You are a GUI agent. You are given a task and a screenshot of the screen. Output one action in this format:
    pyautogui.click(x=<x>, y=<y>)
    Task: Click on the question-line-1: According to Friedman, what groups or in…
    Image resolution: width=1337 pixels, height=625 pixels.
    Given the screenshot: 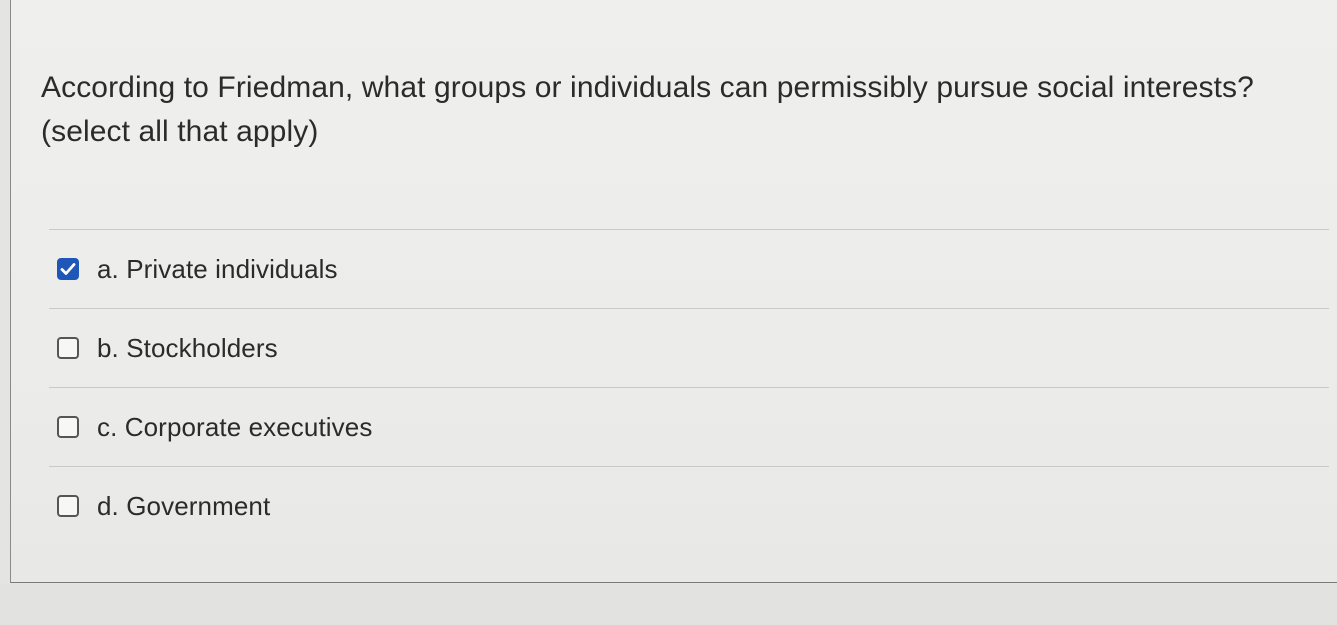 What is the action you would take?
    pyautogui.click(x=647, y=87)
    